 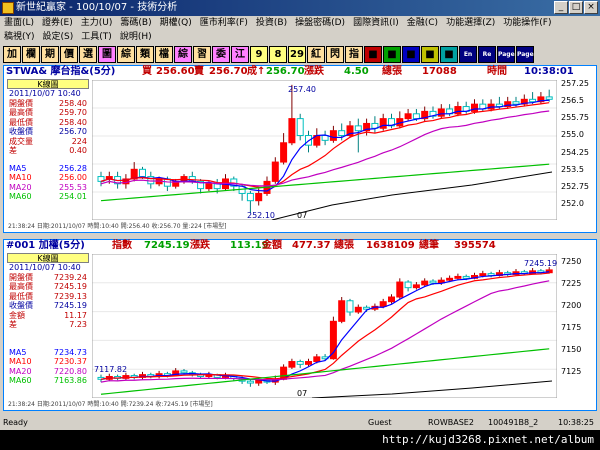 What do you see at coordinates (468, 54) in the screenshot?
I see `toolbar-button-24: En` at bounding box center [468, 54].